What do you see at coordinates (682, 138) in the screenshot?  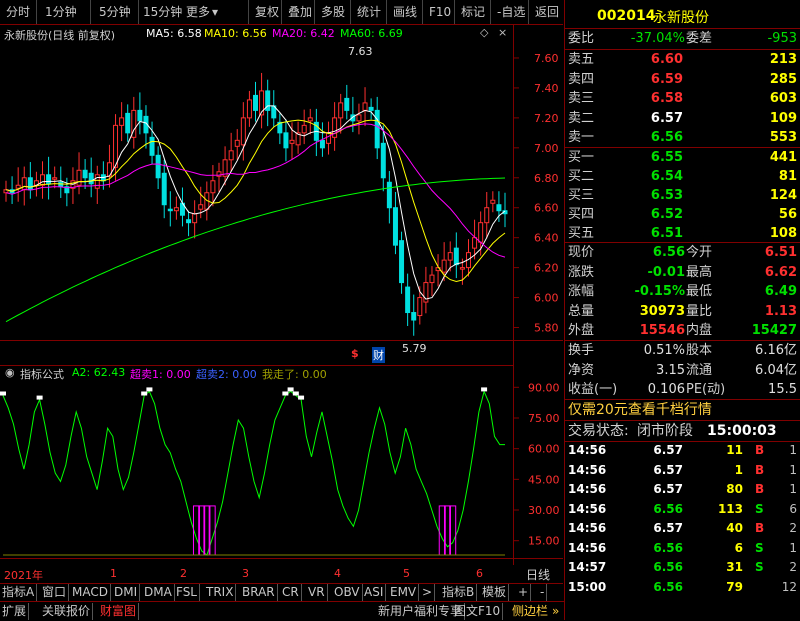 I see `sell-level-1: 卖一 6.56 553` at bounding box center [682, 138].